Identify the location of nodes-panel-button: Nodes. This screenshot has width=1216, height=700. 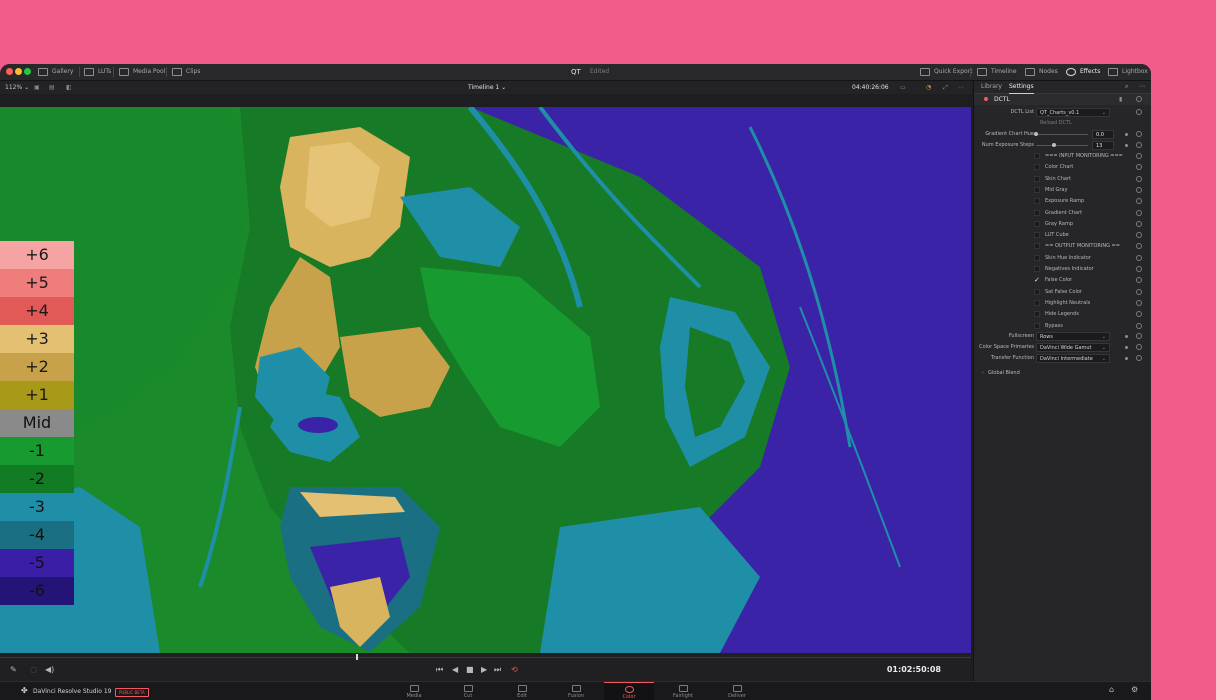
(1041, 72).